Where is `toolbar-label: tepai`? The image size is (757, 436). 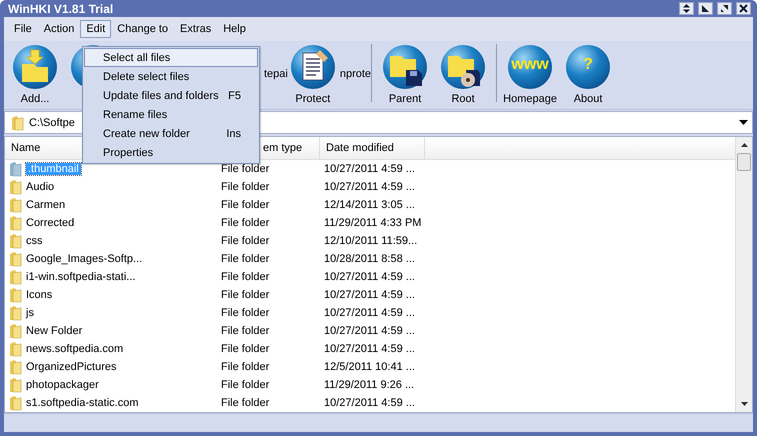
toolbar-label: tepai is located at coordinates (276, 74).